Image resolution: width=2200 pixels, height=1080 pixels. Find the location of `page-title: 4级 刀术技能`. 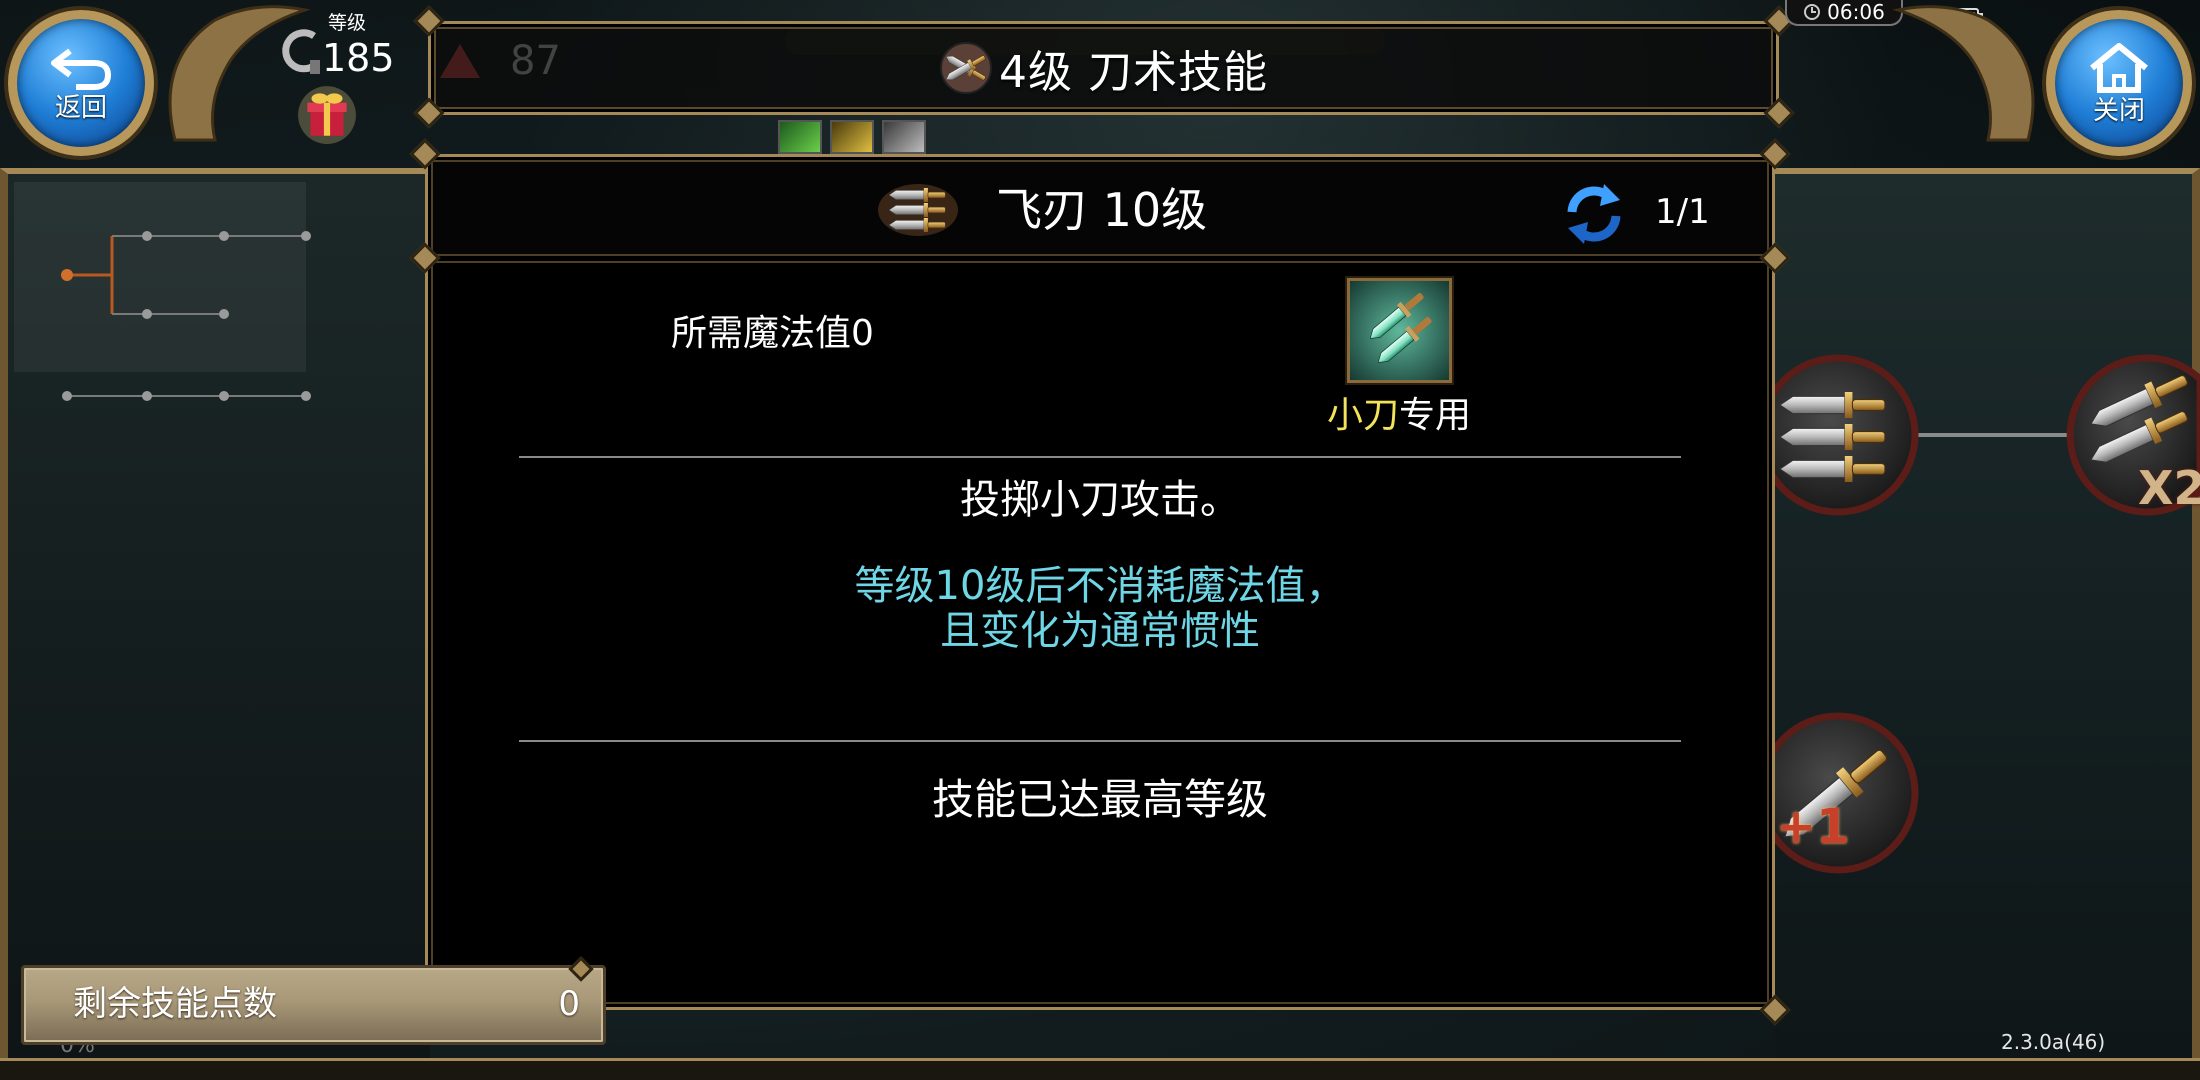

page-title: 4级 刀术技能 is located at coordinates (1133, 72).